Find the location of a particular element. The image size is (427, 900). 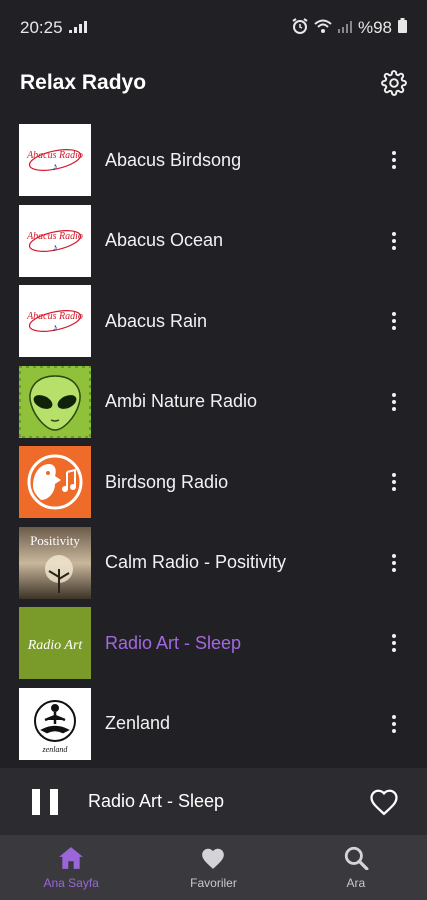

nav-favorites: Favoriler is located at coordinates (213, 867).